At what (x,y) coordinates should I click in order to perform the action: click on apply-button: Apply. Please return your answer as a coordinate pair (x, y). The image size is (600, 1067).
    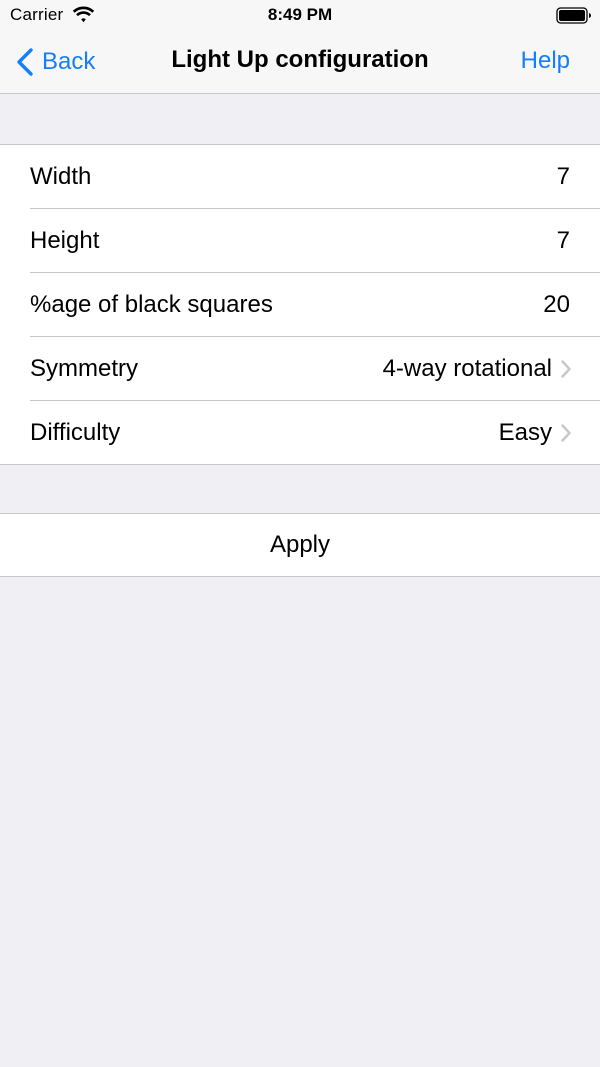
    Looking at the image, I should click on (300, 545).